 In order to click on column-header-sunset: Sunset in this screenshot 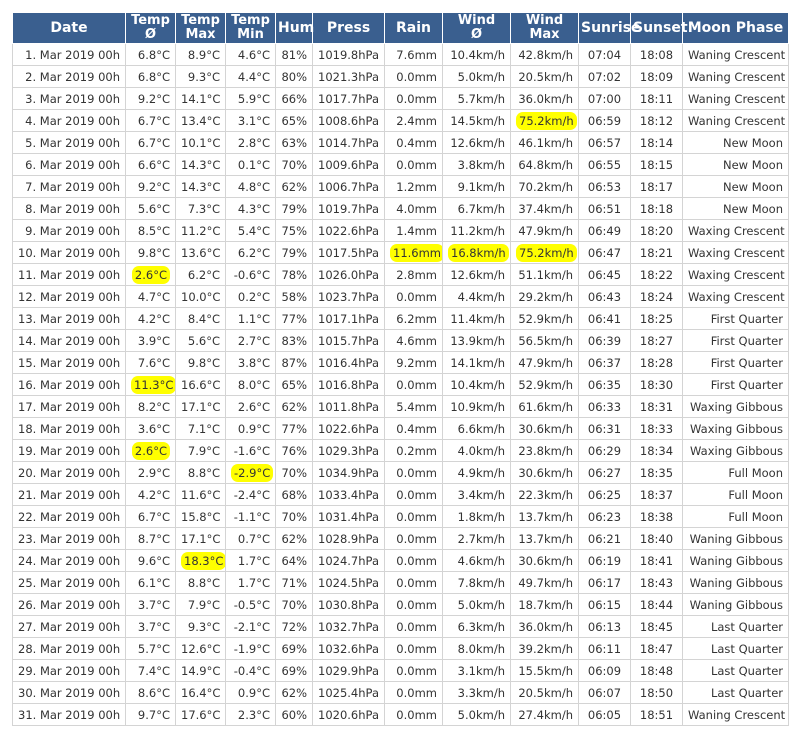, I will do `click(659, 28)`.